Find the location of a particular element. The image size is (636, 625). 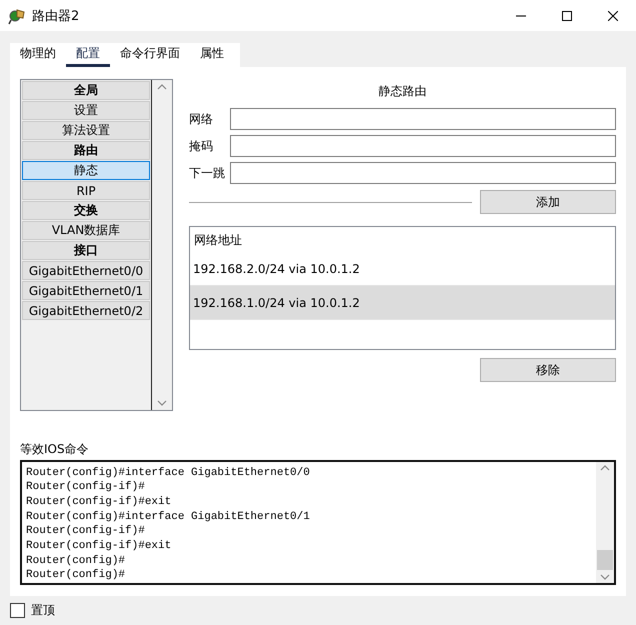

sidebar-item: 静态 is located at coordinates (86, 170).